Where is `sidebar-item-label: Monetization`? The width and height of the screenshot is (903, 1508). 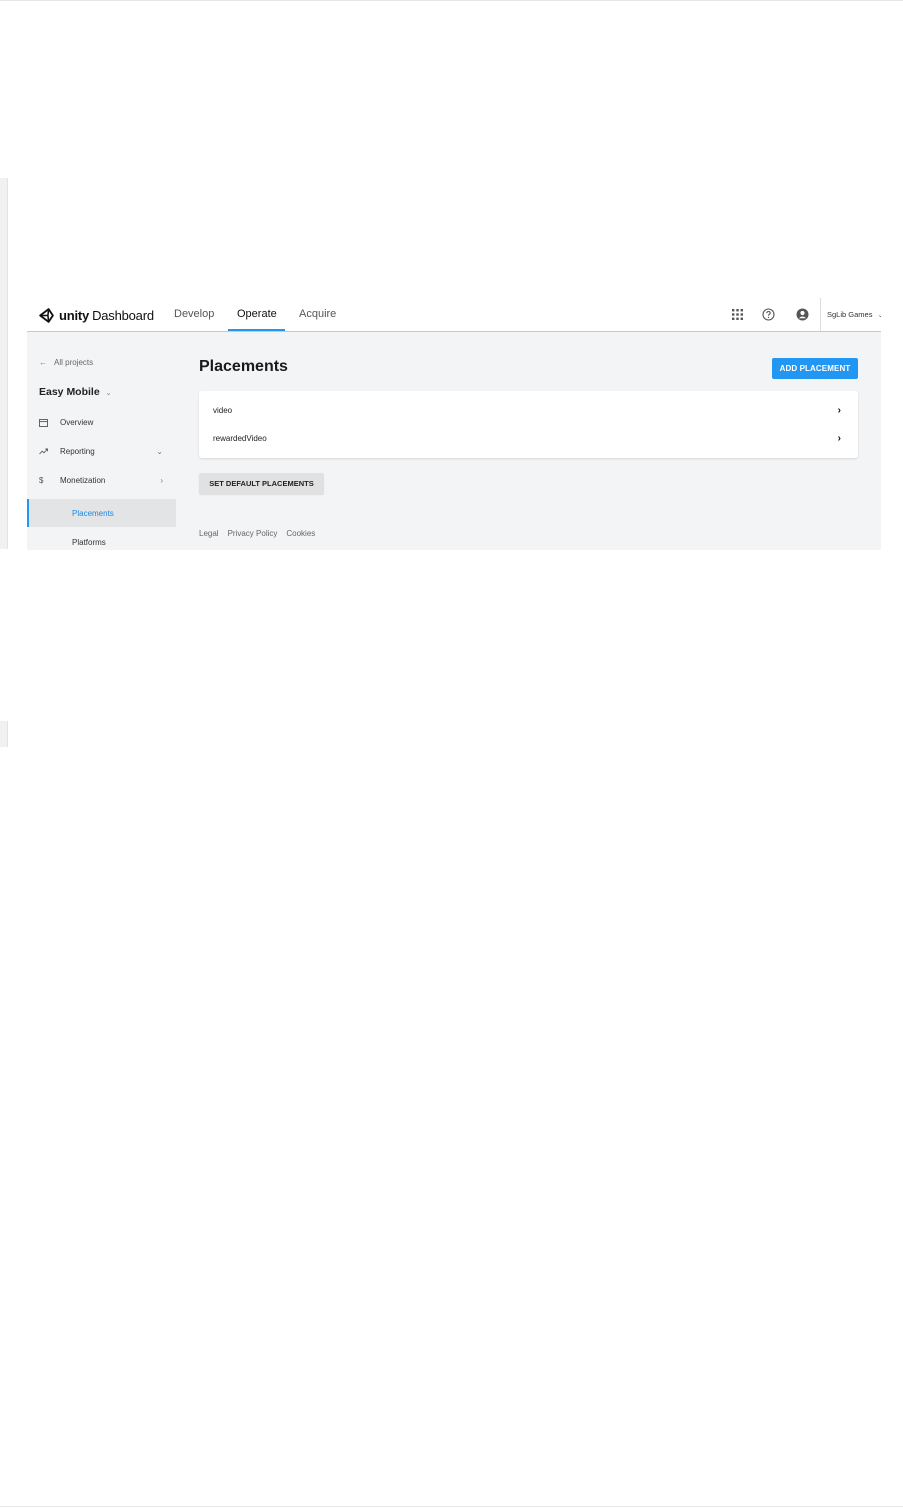 sidebar-item-label: Monetization is located at coordinates (83, 480).